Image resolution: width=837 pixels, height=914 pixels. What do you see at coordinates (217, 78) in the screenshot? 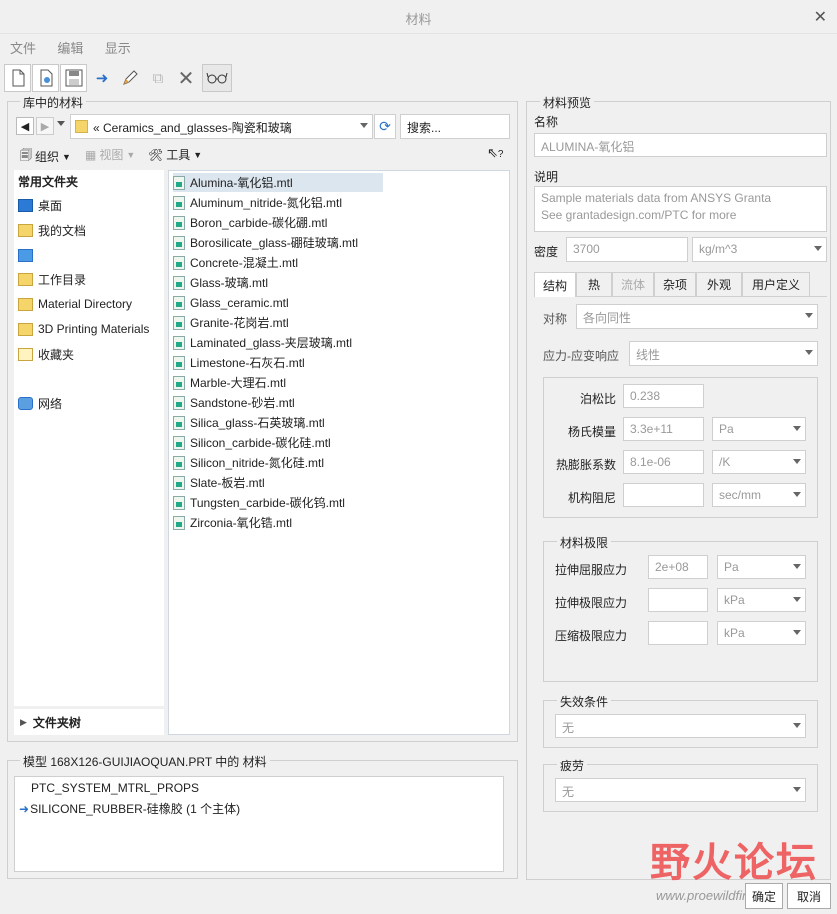
I see `glasses-icon` at bounding box center [217, 78].